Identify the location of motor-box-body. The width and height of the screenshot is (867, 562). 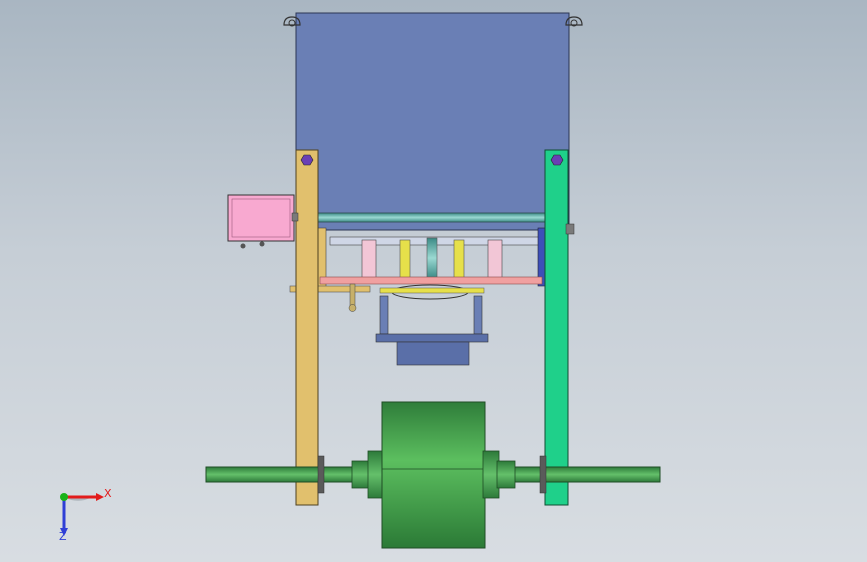
(261, 218).